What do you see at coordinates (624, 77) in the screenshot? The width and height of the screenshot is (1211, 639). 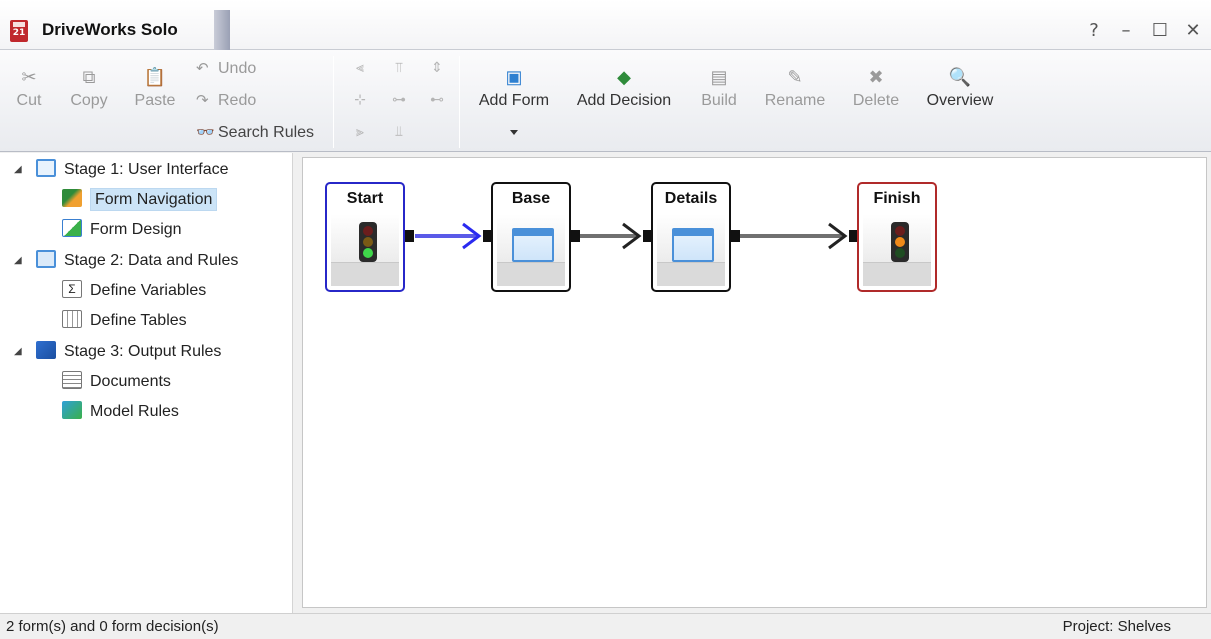 I see `add-decision-icon: ◆` at bounding box center [624, 77].